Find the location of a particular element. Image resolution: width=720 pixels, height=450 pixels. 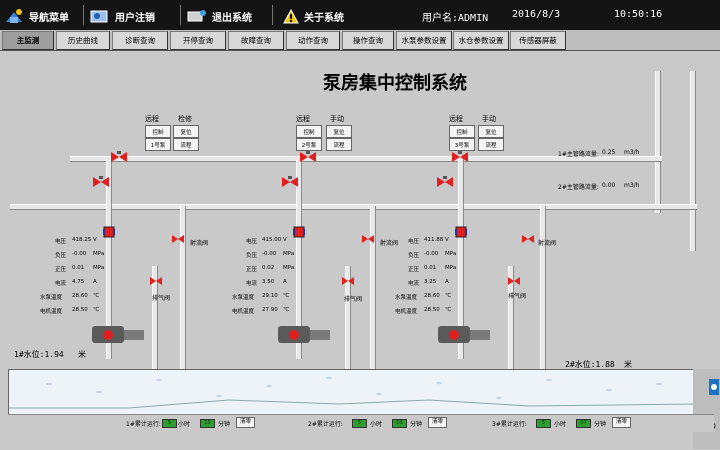

voltage-value: 418.25 is located at coordinates (82, 240).